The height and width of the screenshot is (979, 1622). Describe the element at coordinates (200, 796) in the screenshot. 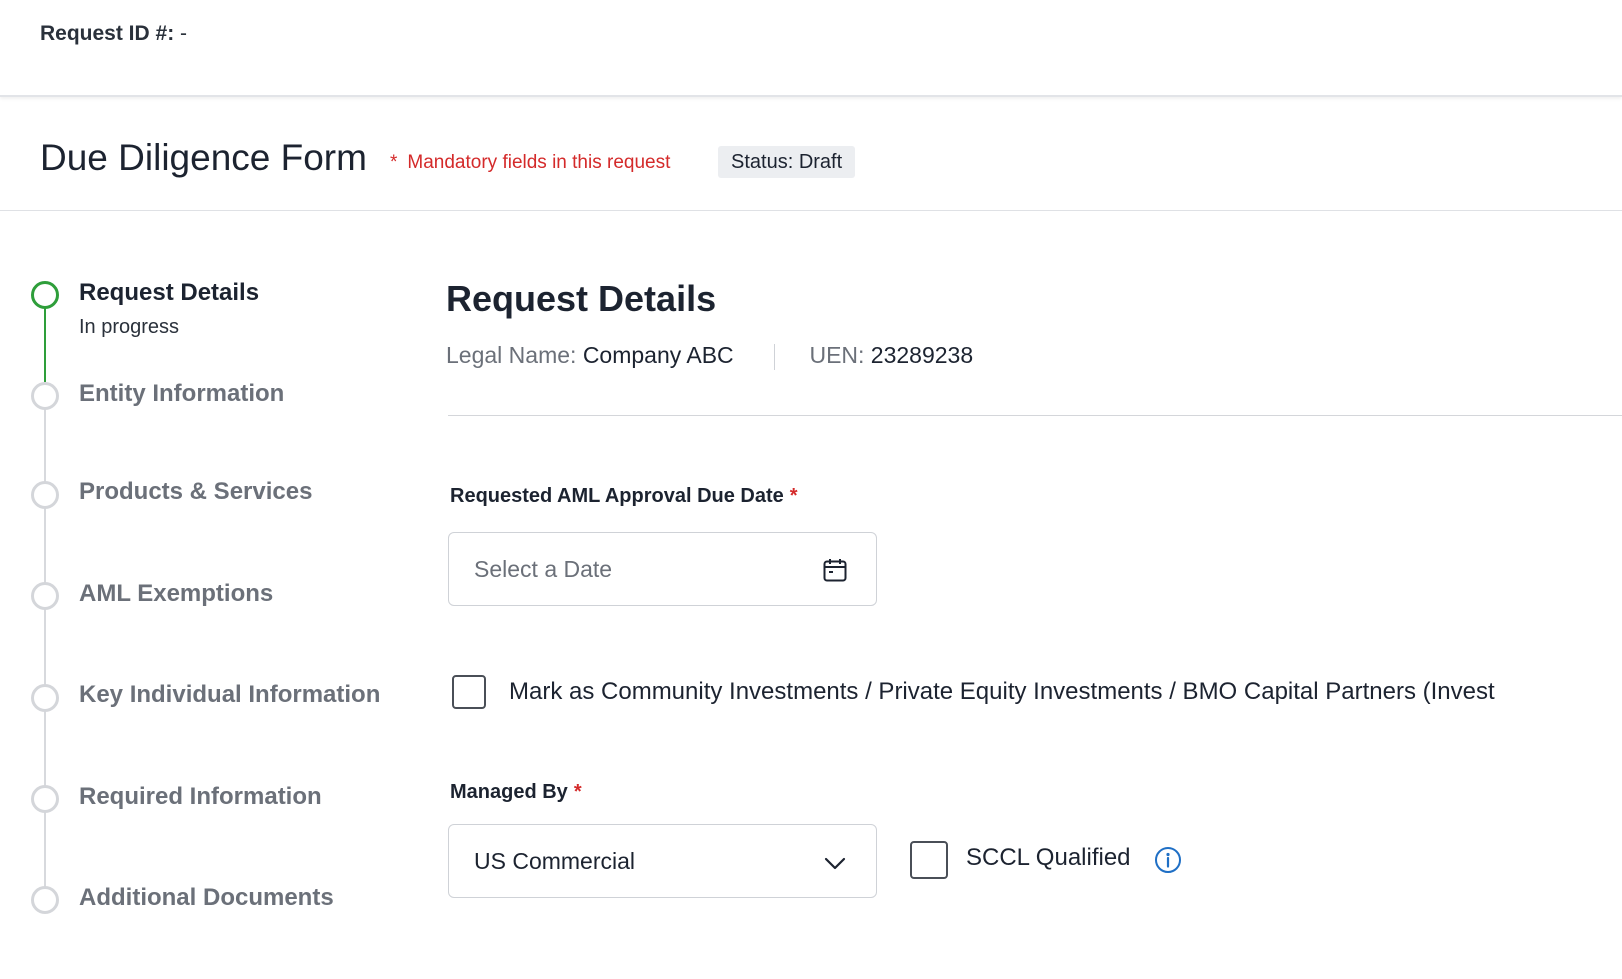

I see `step-label: Required Information` at that location.